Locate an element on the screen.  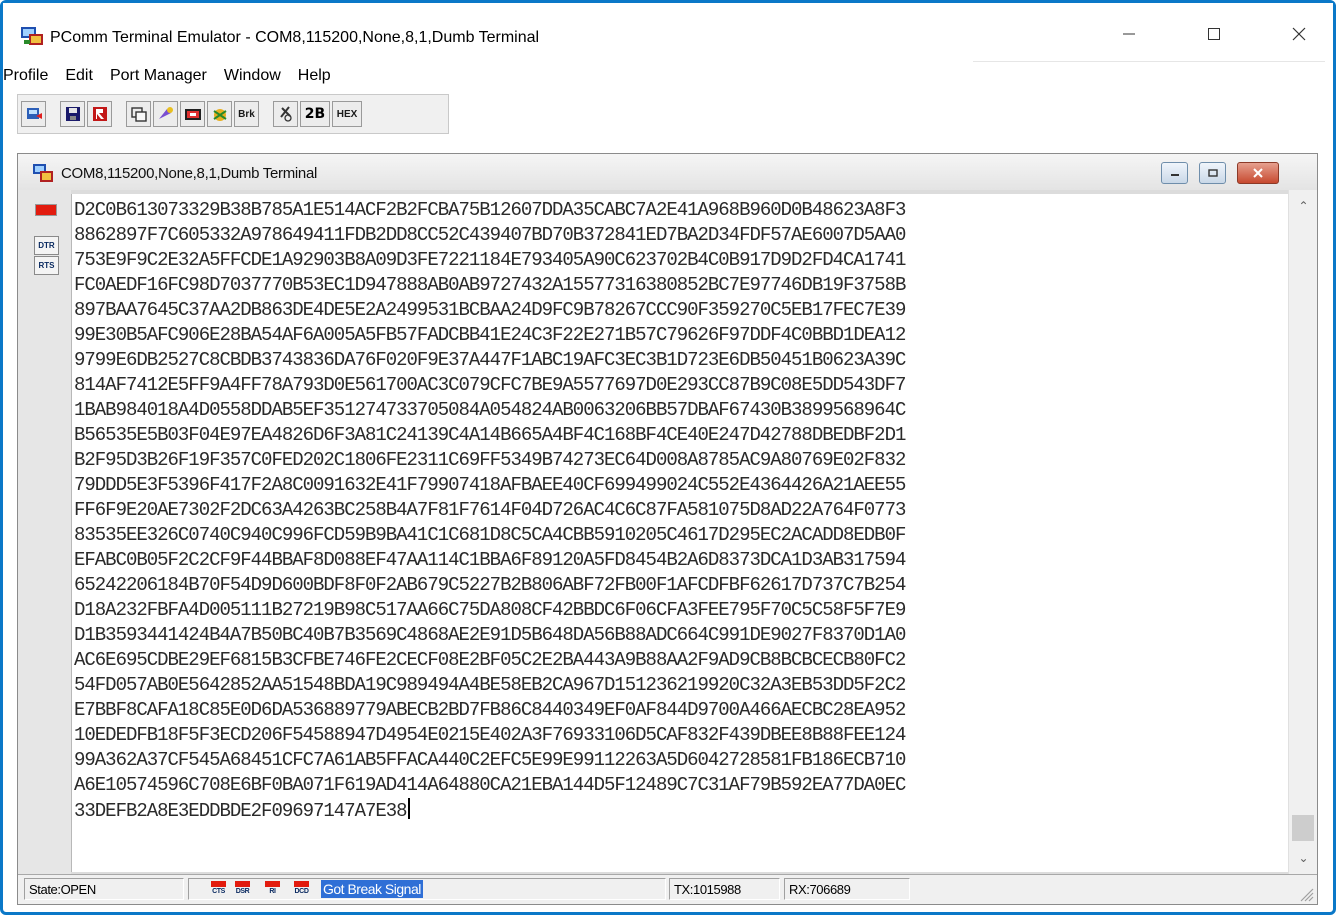
break-label: Brk is located at coordinates (246, 114).